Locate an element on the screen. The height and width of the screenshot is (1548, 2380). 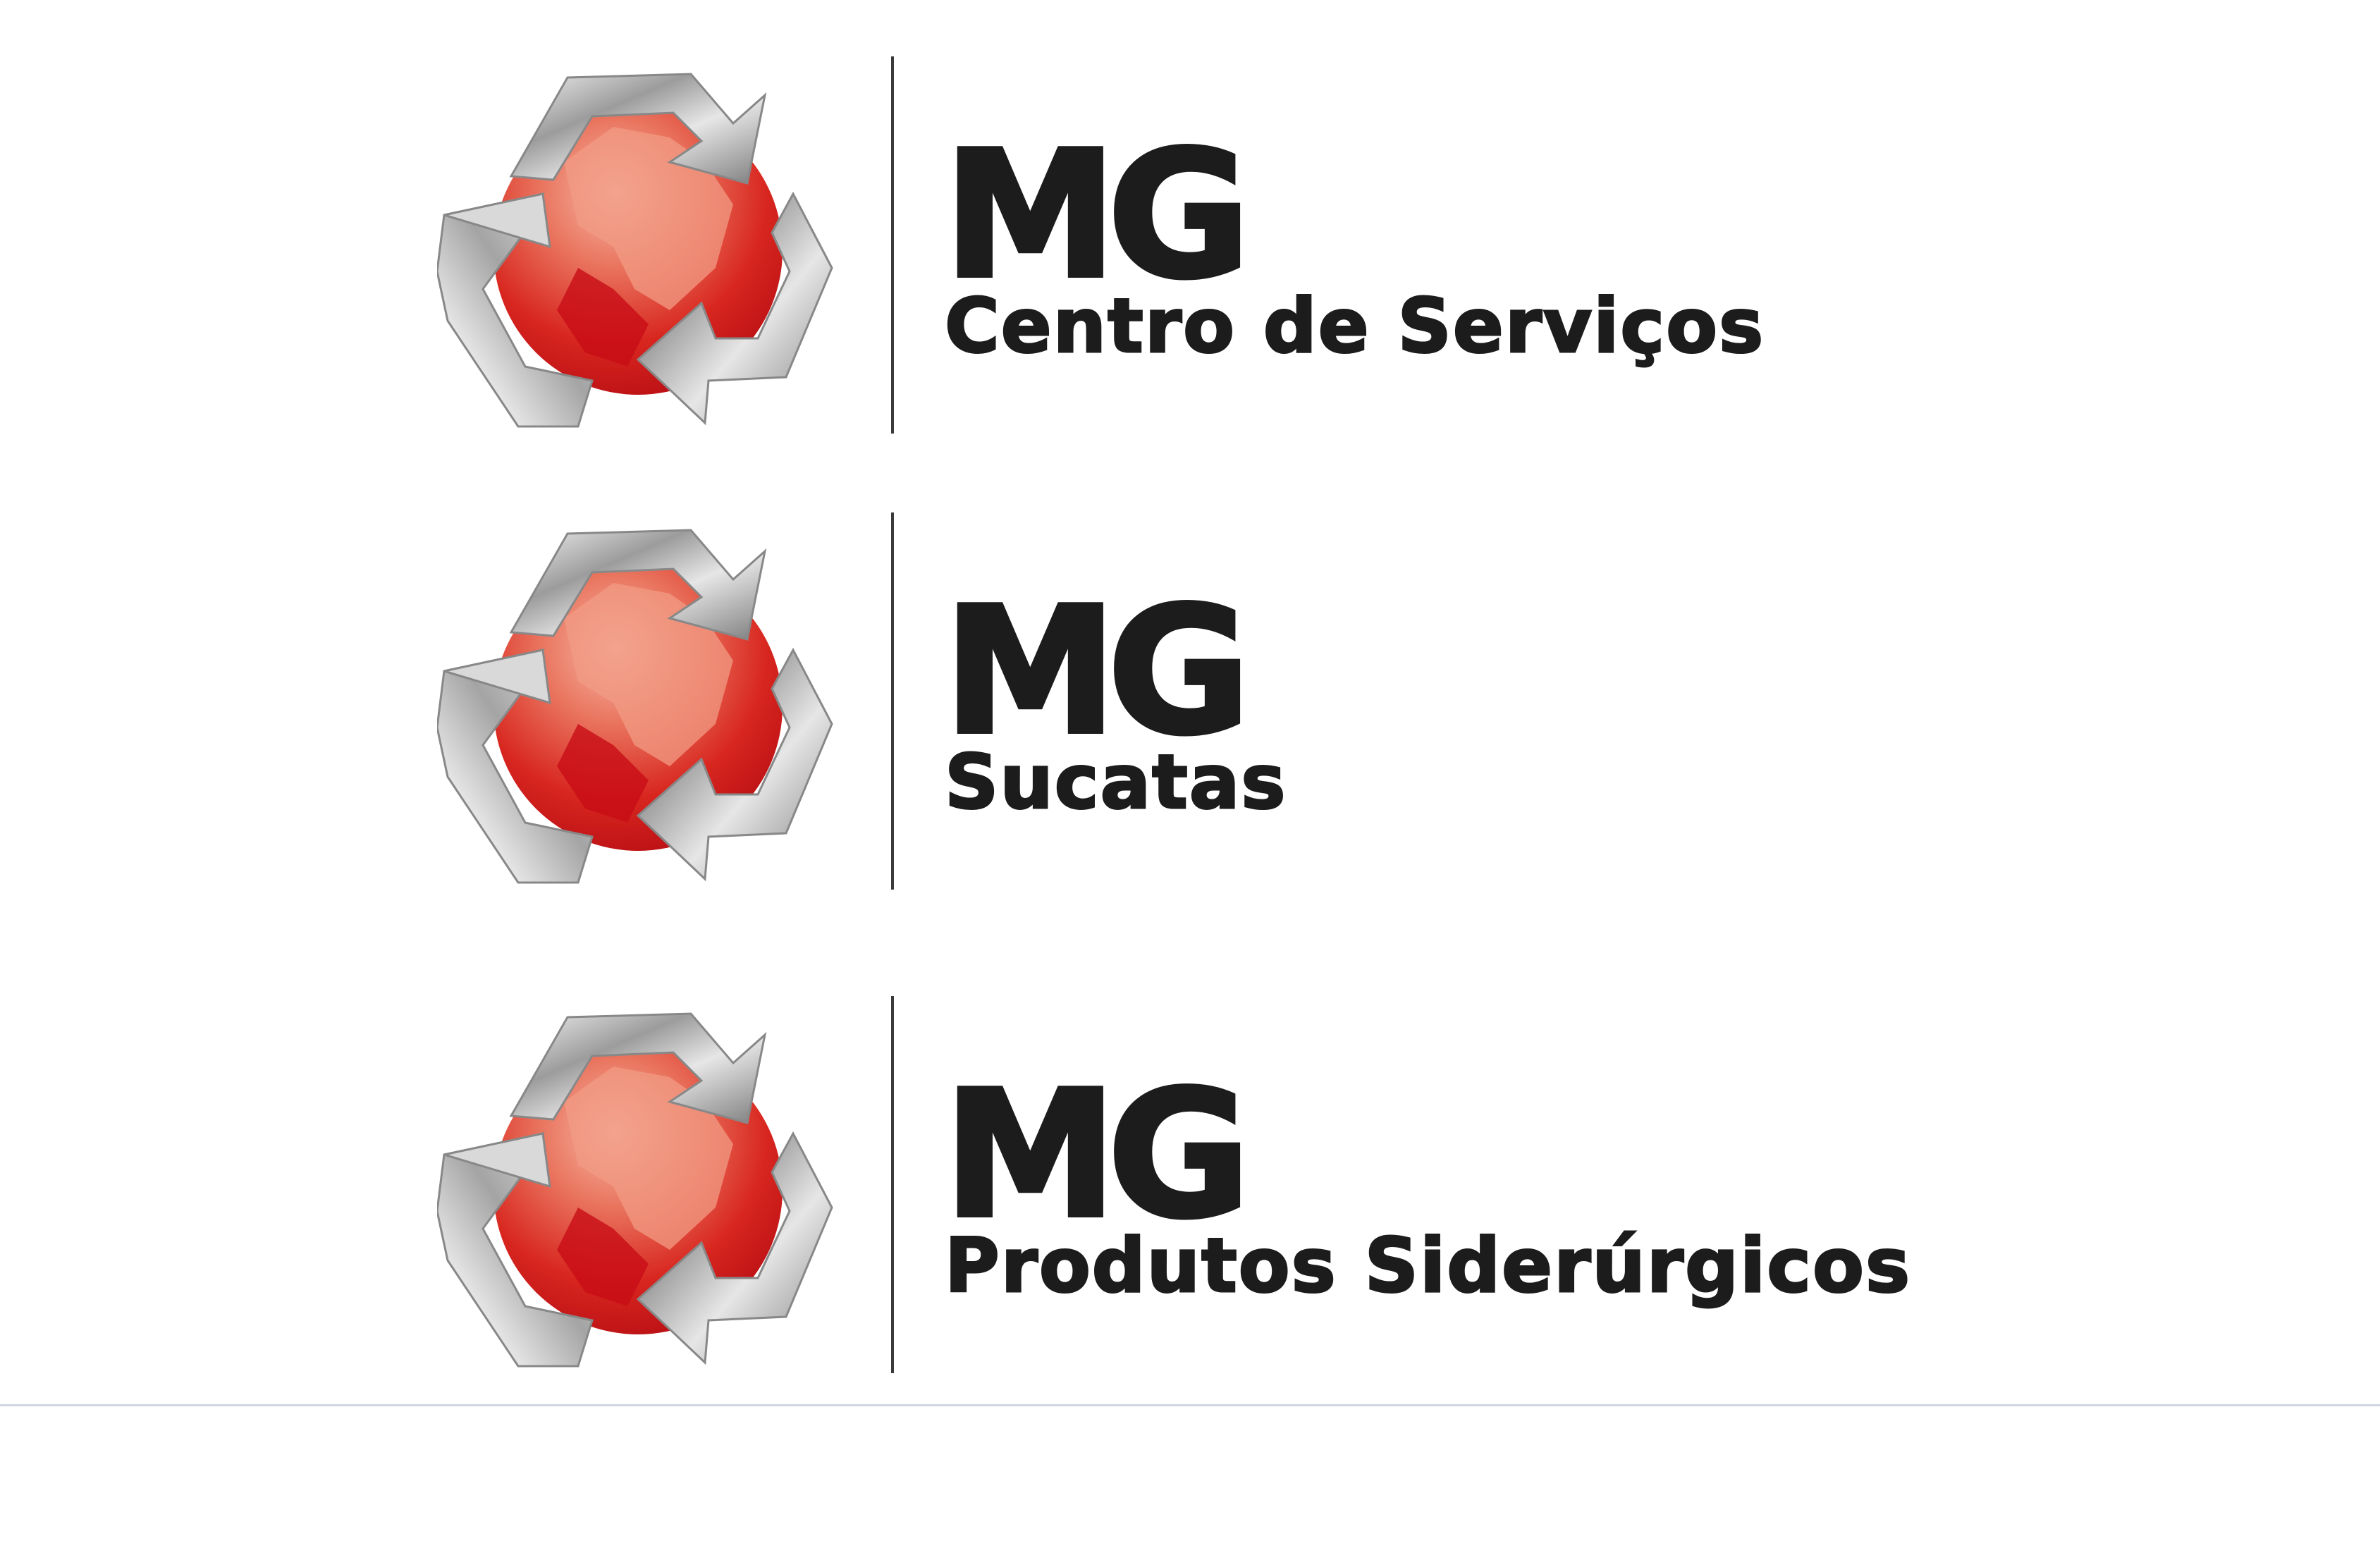
brand-subtitle: Centro de Serviços is located at coordinates (1354, 326).